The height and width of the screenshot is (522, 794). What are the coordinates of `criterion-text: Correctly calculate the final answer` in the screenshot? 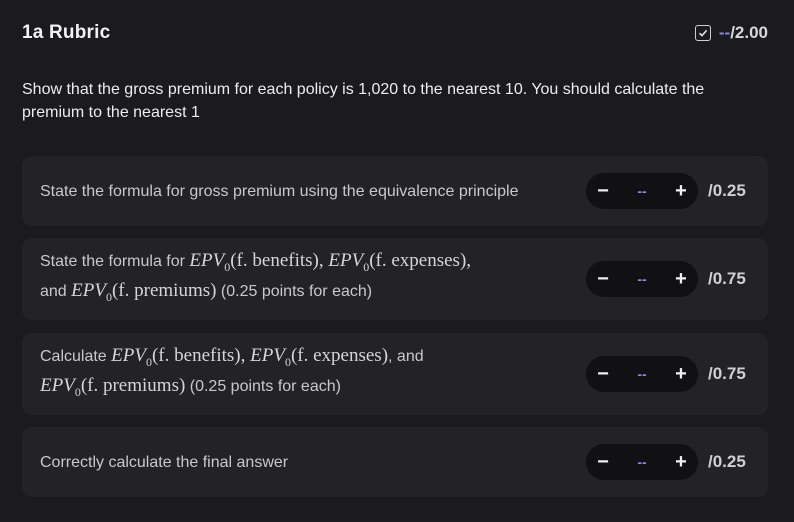 It's located at (164, 462).